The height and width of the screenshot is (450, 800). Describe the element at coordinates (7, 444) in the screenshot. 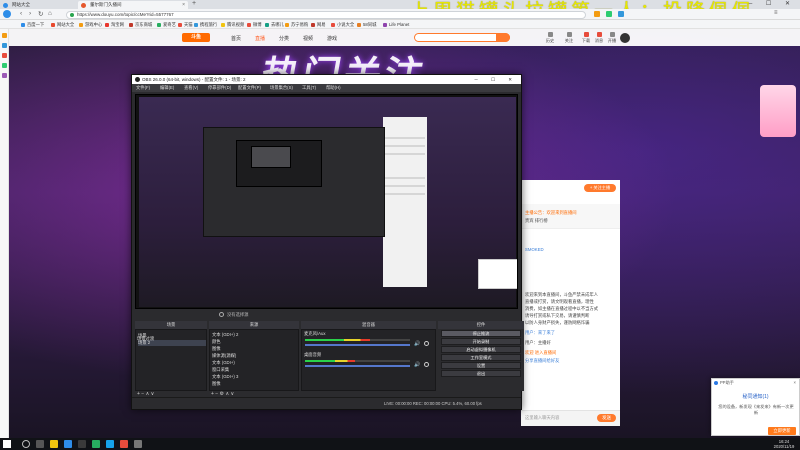

I see `windows-start-icon` at that location.